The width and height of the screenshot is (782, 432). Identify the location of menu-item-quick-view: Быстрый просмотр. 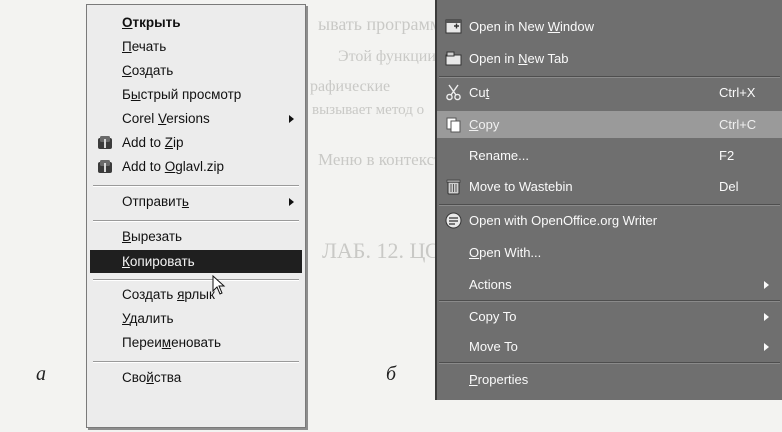
(196, 94).